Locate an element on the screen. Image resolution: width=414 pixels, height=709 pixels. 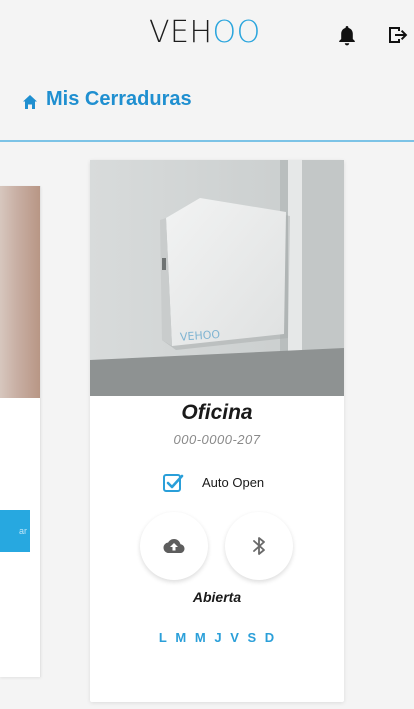
logout-icon is located at coordinates (397, 35).